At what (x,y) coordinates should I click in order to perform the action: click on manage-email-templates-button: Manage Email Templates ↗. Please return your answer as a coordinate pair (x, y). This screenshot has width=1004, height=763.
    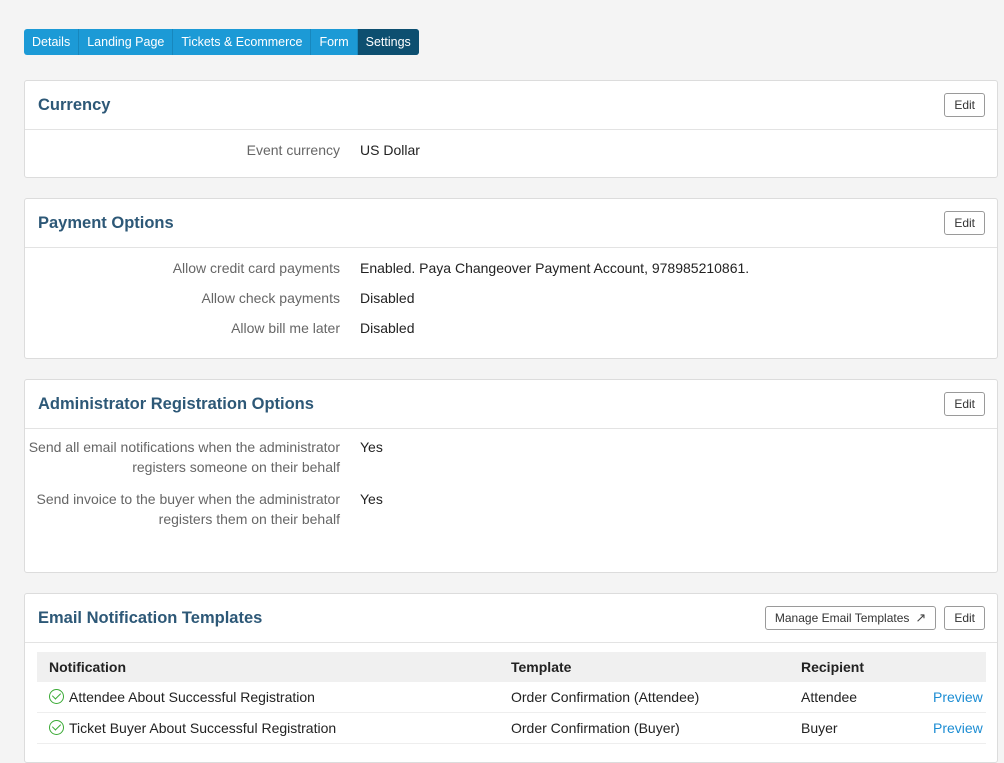
    Looking at the image, I should click on (850, 618).